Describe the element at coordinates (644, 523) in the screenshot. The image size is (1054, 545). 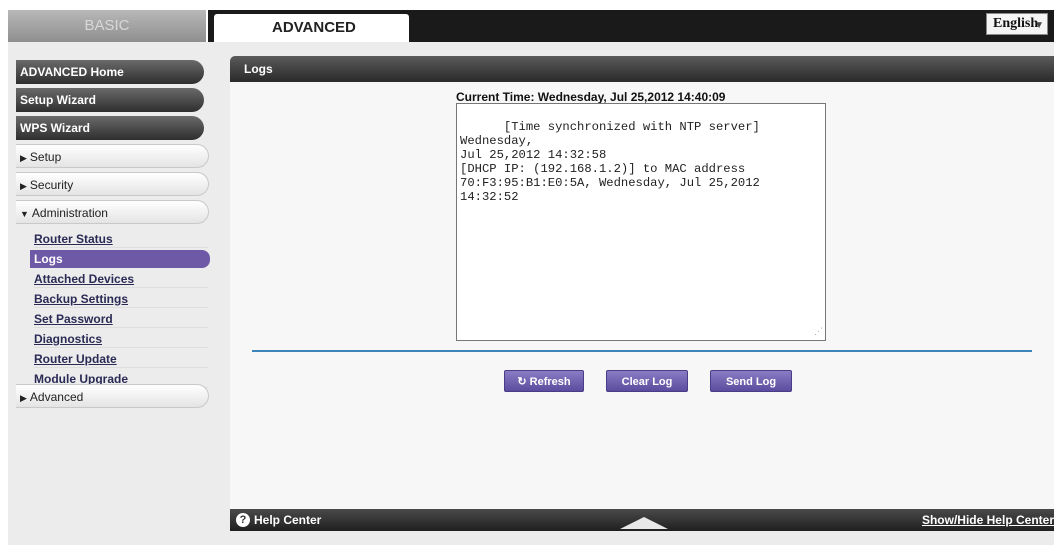
I see `expand-arrow-icon` at that location.